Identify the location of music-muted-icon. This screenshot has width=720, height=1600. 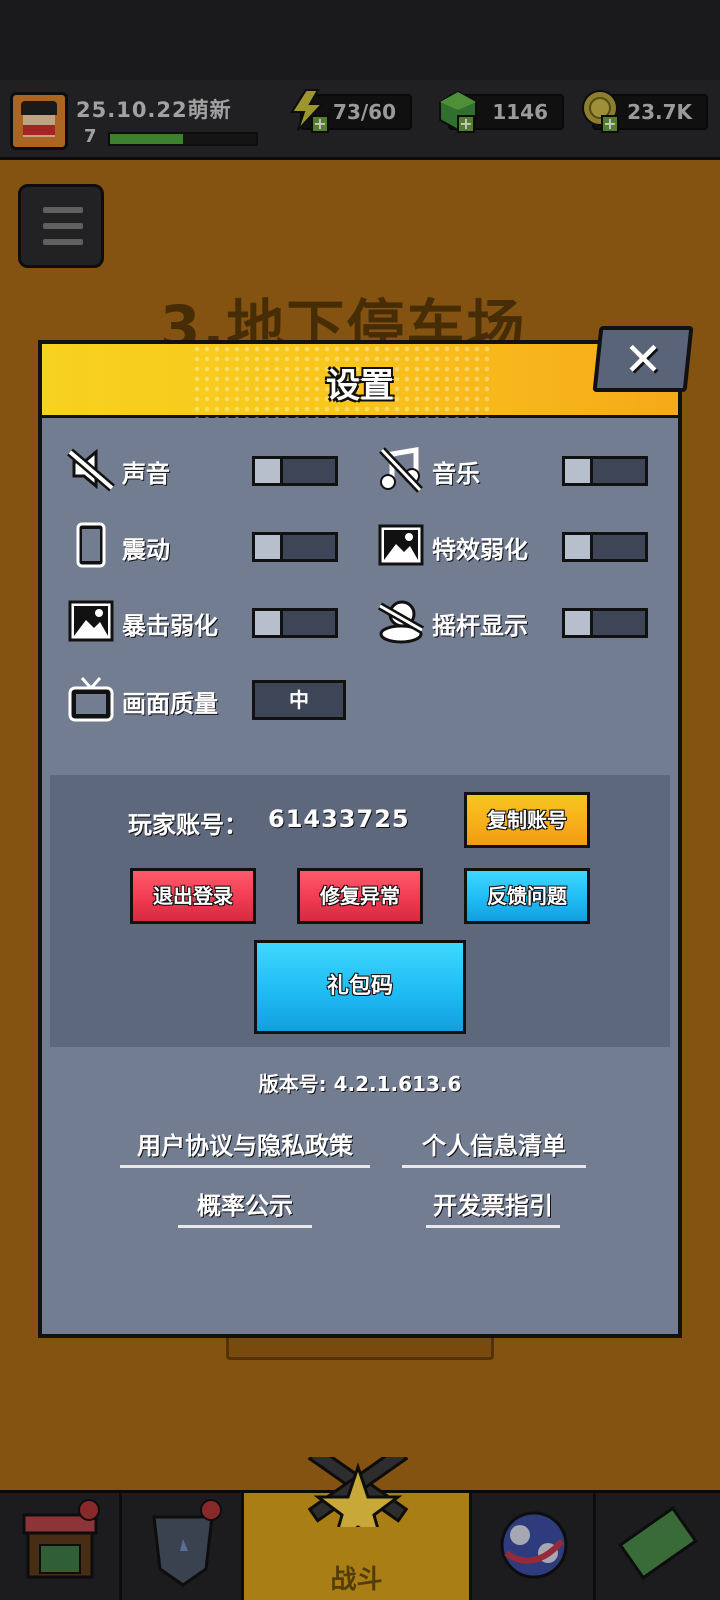
(401, 470).